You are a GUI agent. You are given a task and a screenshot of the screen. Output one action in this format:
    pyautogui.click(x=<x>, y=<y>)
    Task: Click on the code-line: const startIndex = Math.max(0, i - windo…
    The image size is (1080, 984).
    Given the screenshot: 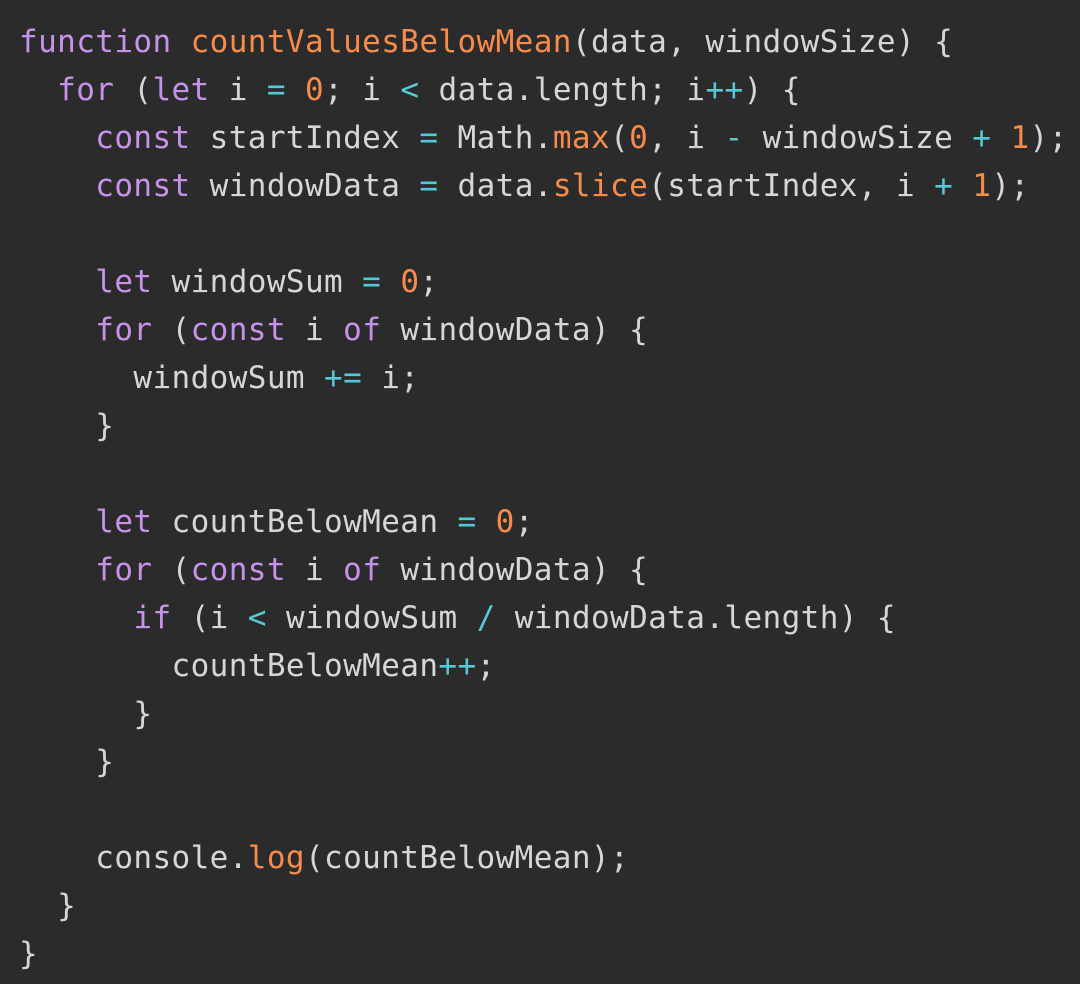 What is the action you would take?
    pyautogui.click(x=549, y=138)
    